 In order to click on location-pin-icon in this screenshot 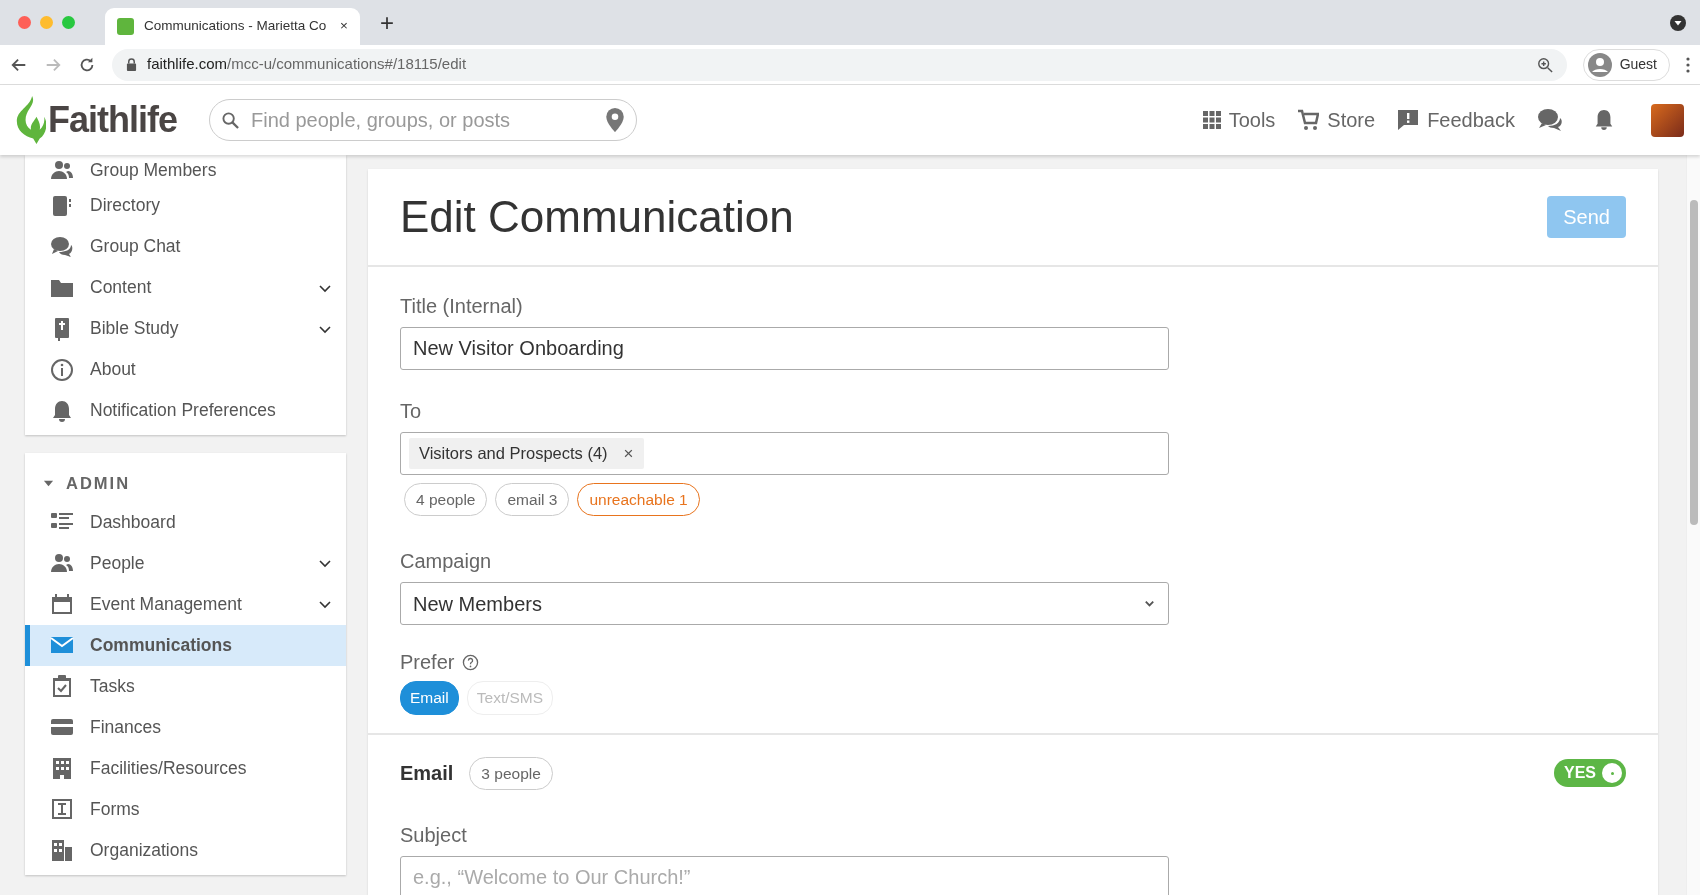, I will do `click(615, 120)`.